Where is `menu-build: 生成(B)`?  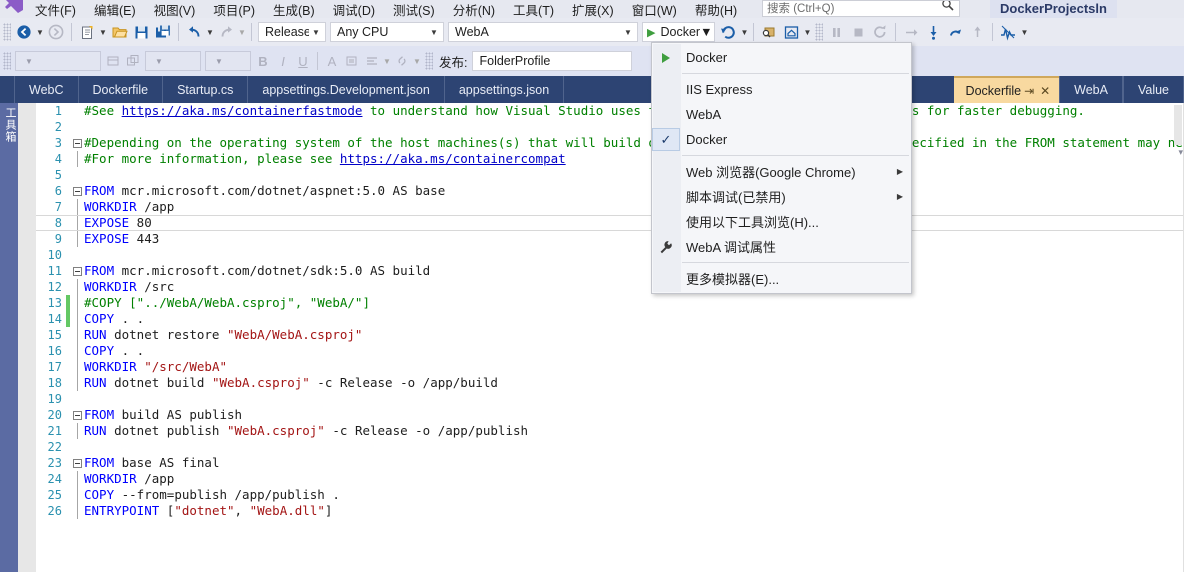 menu-build: 生成(B) is located at coordinates (294, 9).